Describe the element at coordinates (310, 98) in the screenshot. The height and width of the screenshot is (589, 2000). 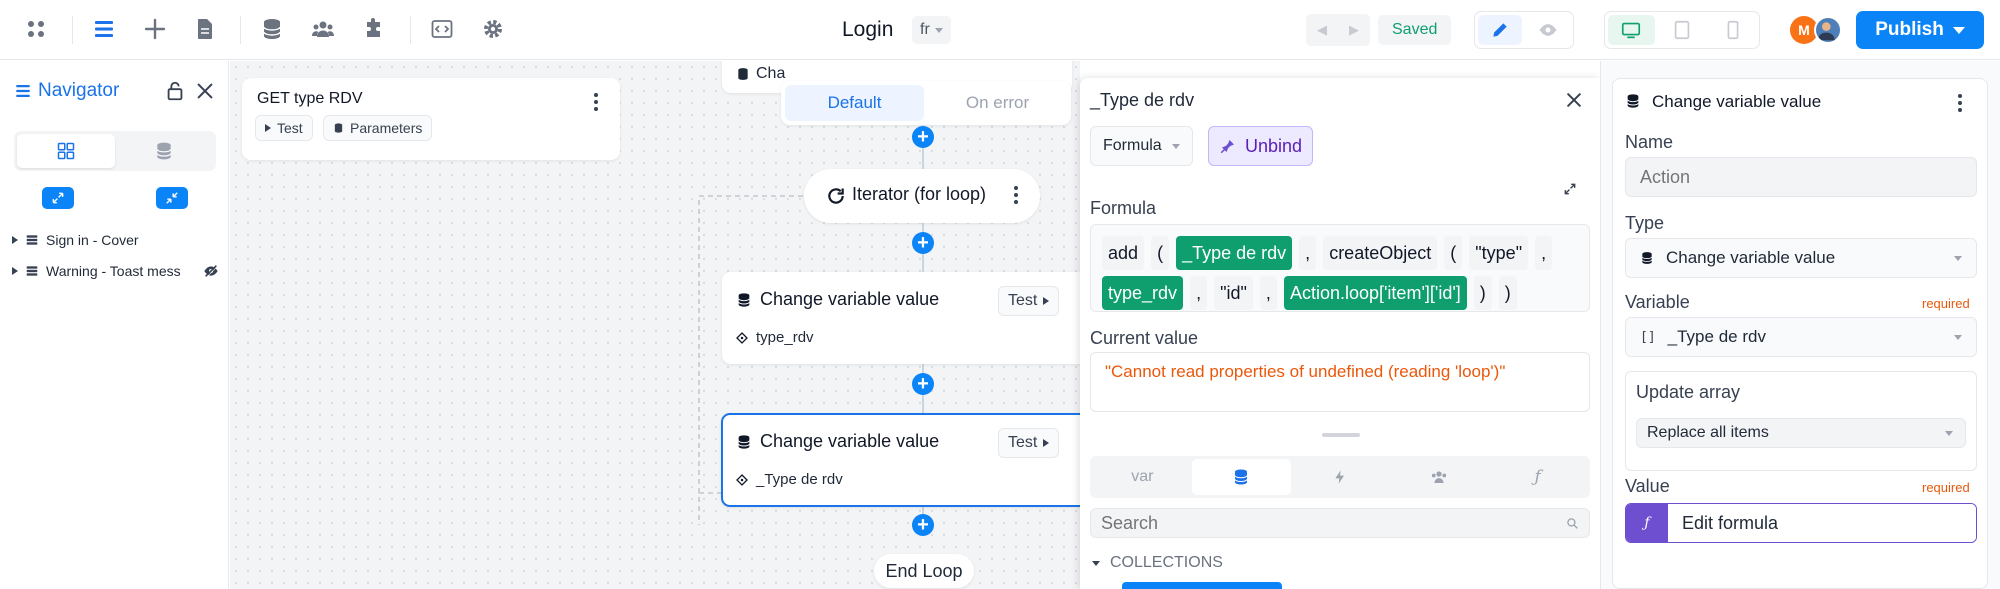
I see `card-title: GET type RDV` at that location.